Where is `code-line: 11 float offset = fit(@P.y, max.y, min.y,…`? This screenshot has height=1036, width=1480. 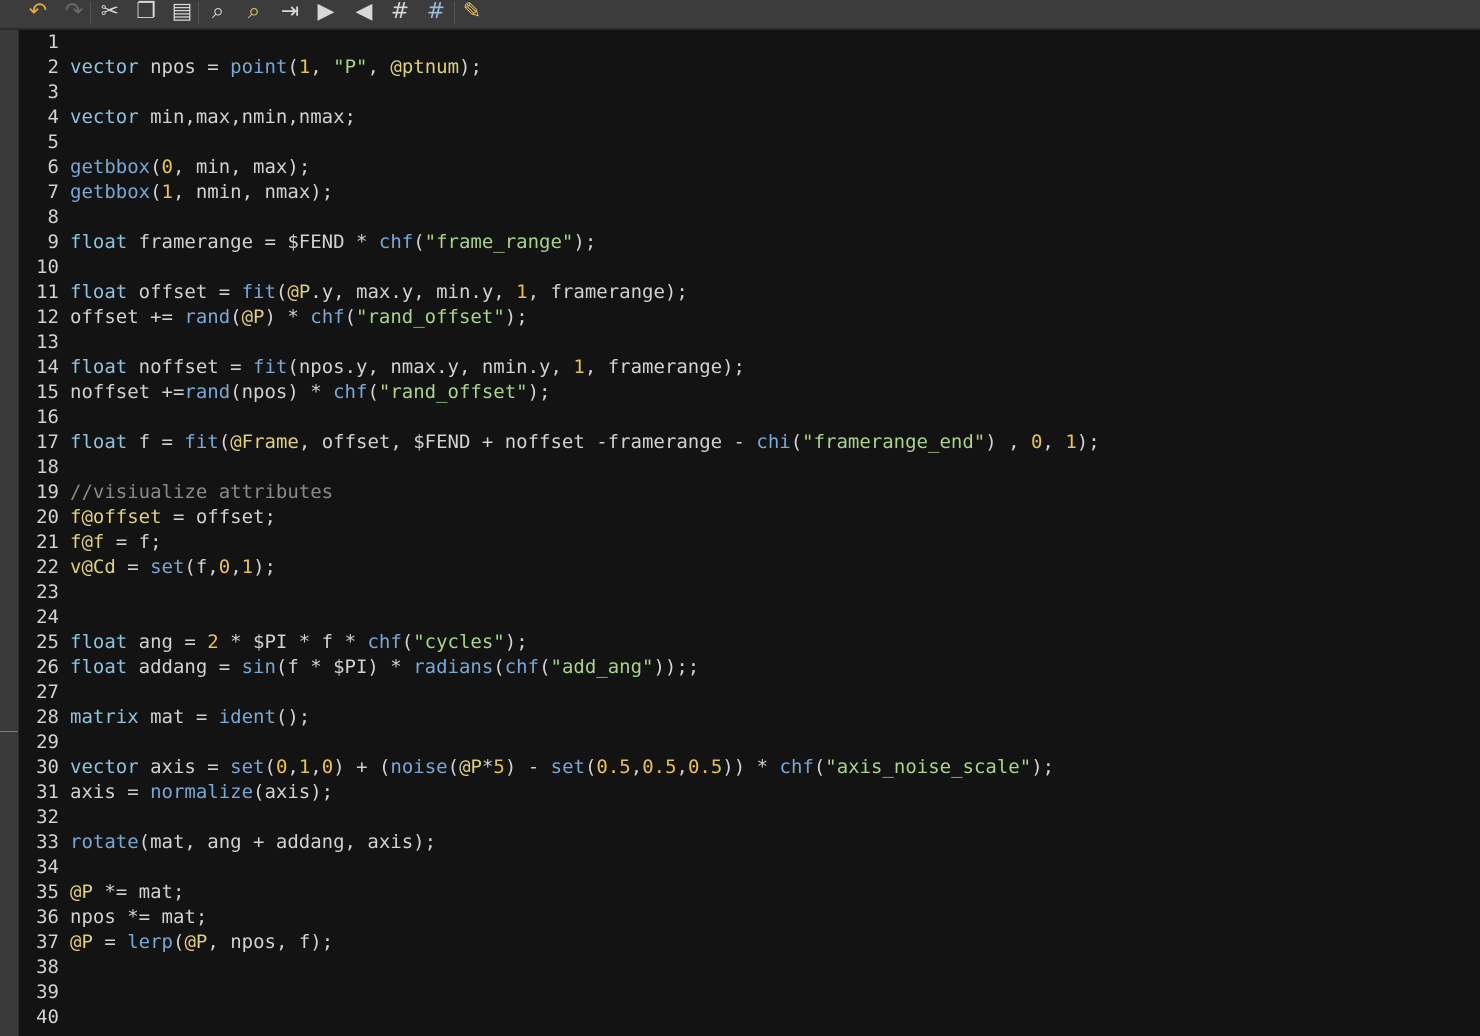
code-line: 11 float offset = fit(@P.y, max.y, min.y,… is located at coordinates (749, 292).